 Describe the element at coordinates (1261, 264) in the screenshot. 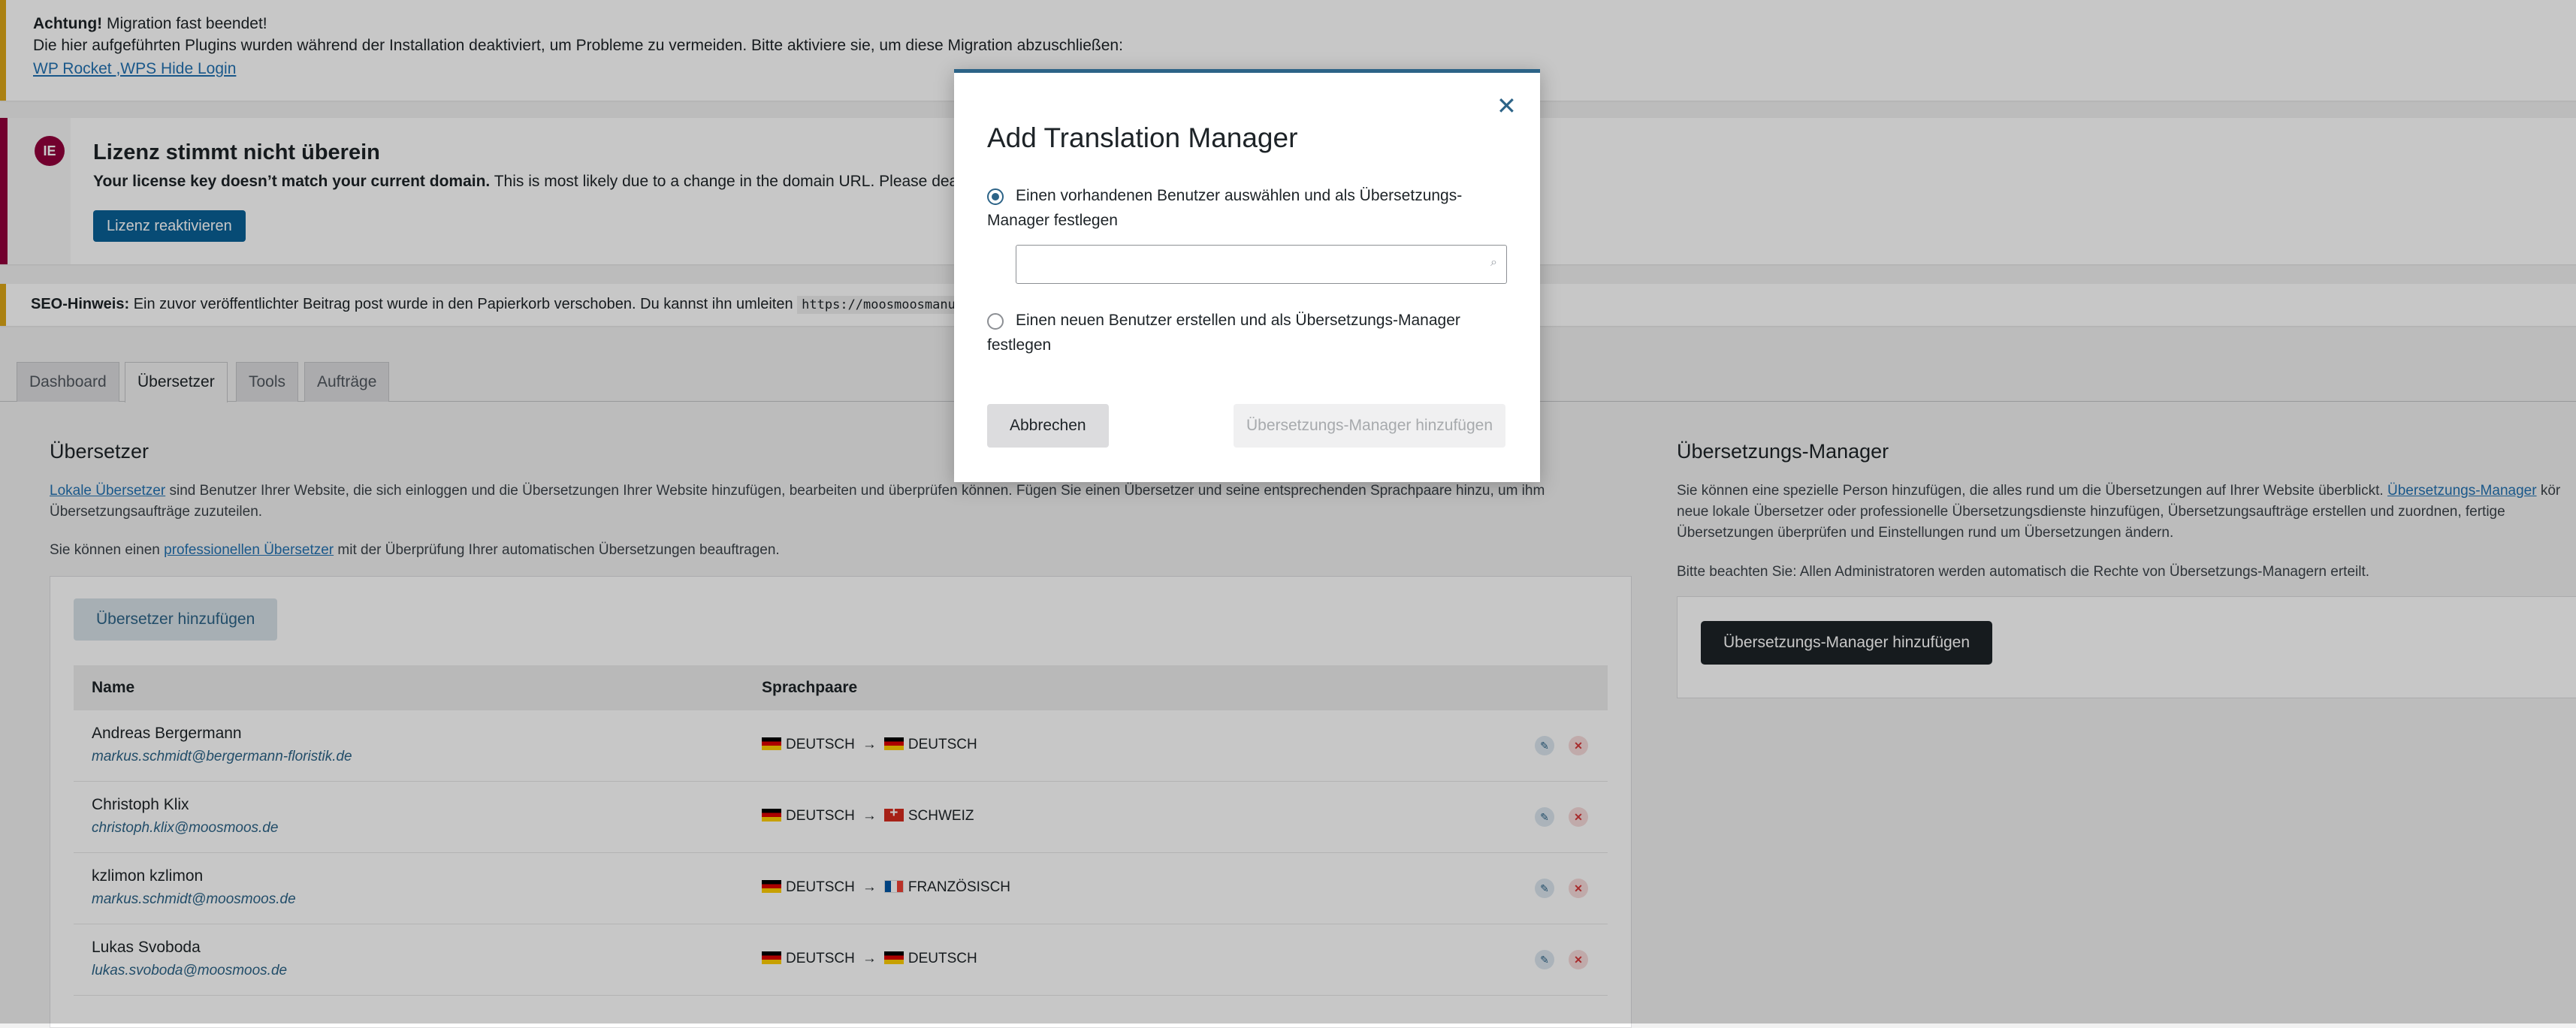

I see `user-search-input: ⌕` at that location.